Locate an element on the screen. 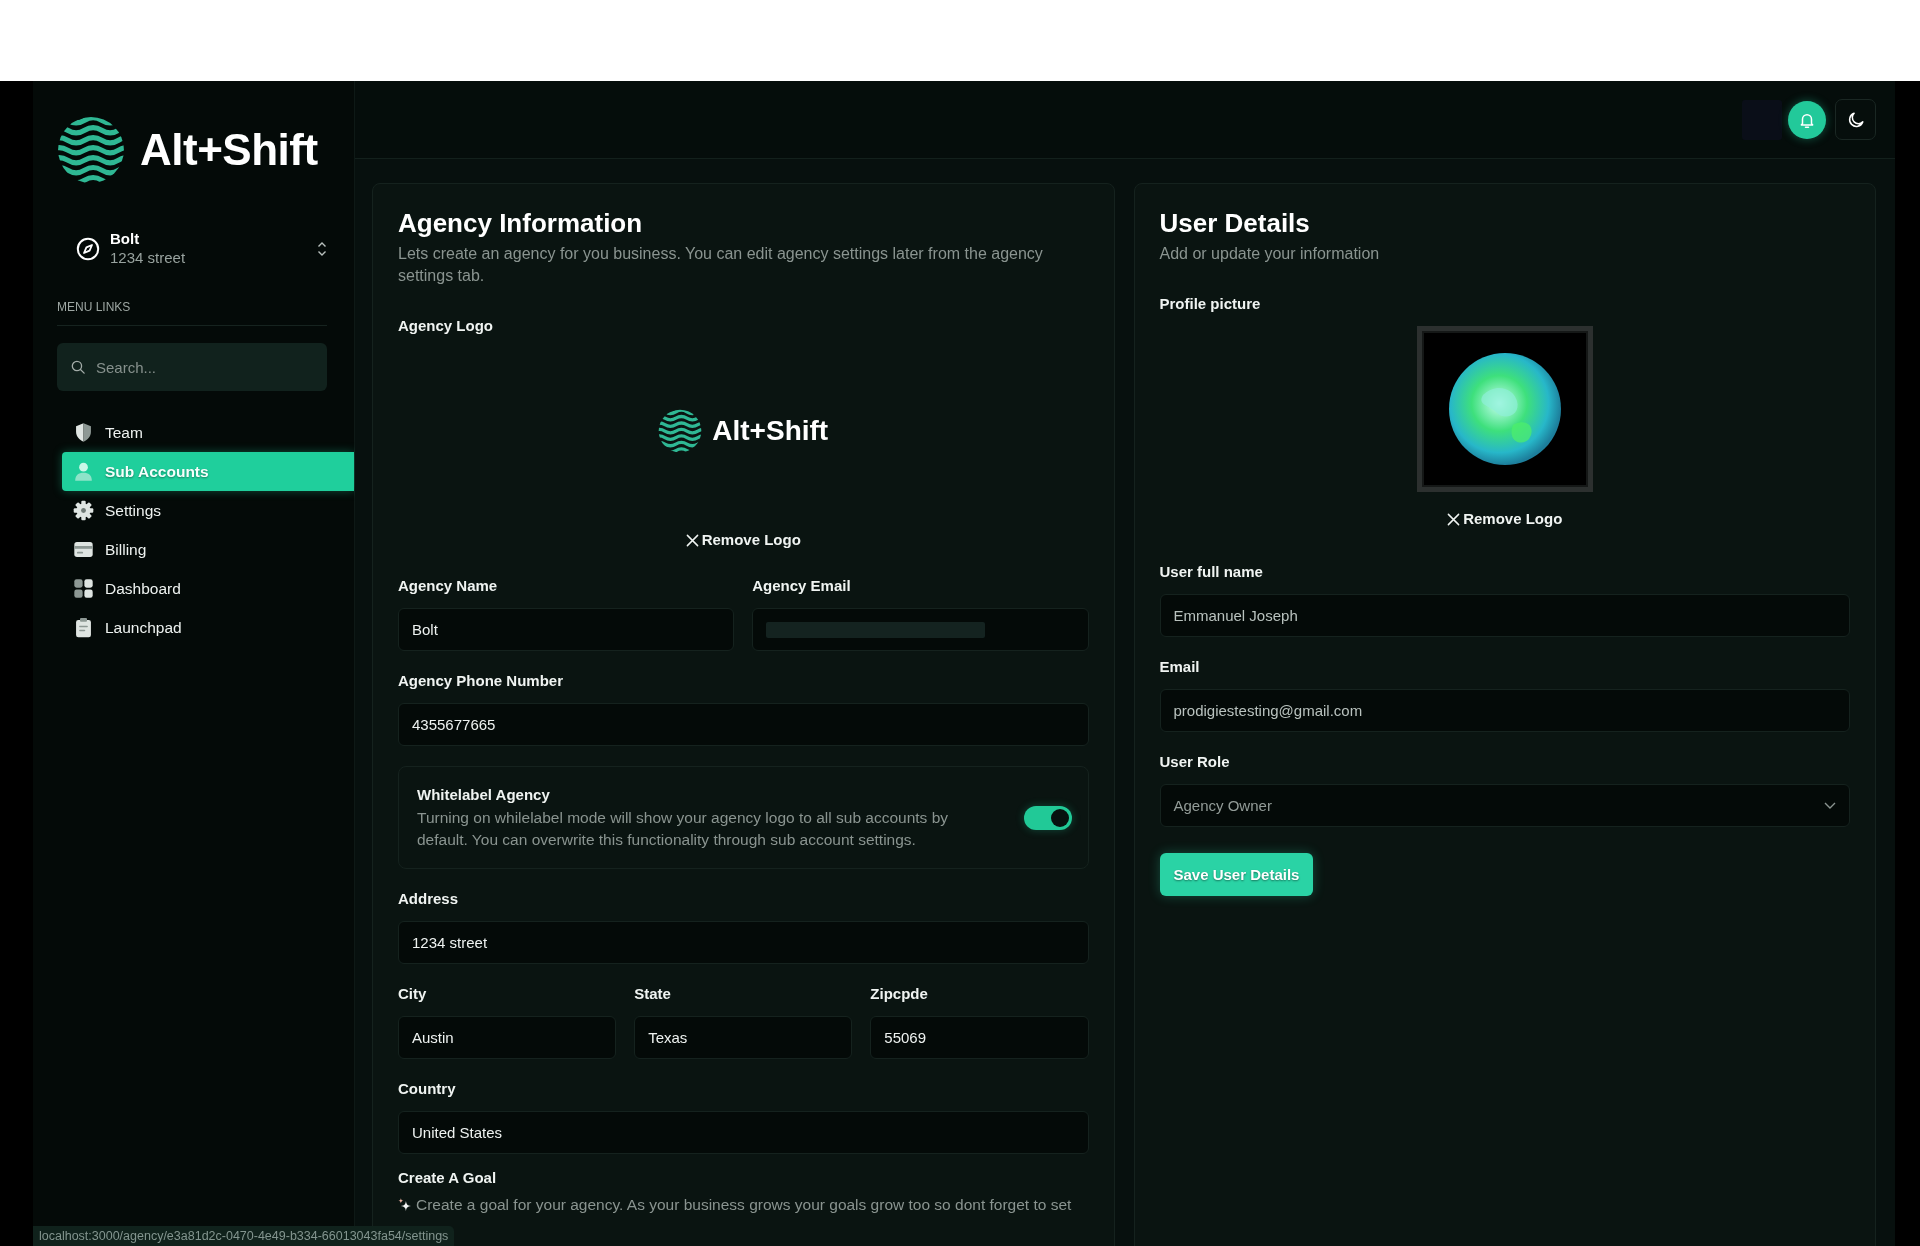  account-address: 1234 street is located at coordinates (148, 257).